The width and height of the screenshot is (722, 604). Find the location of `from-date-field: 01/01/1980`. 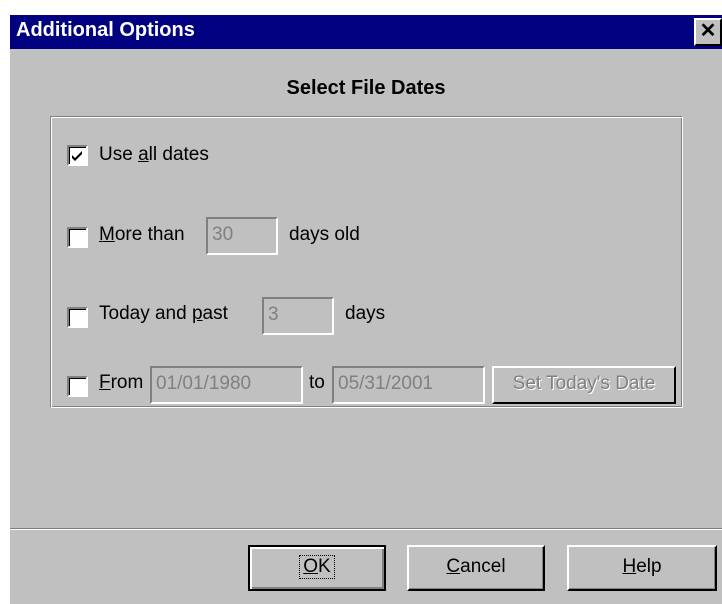

from-date-field: 01/01/1980 is located at coordinates (226, 385).